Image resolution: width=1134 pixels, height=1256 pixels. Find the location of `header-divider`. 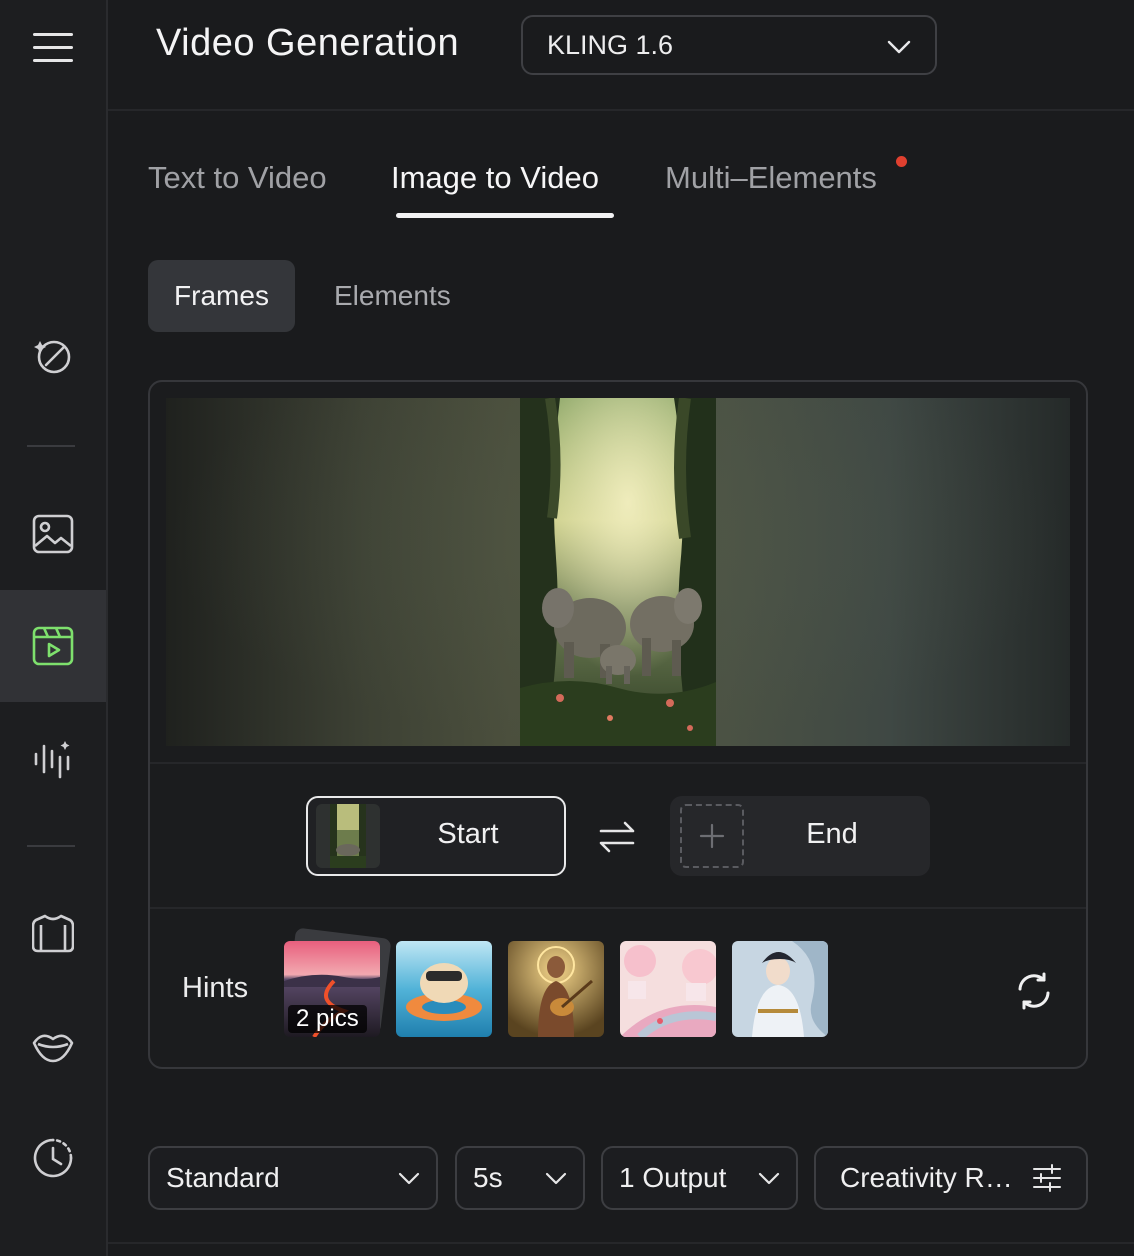

header-divider is located at coordinates (621, 110).